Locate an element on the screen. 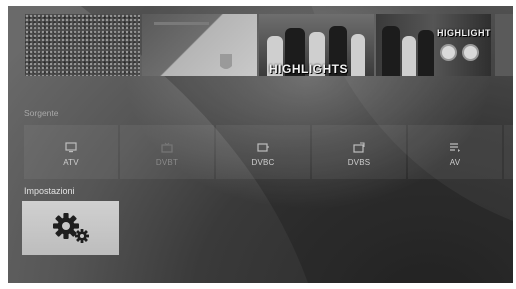 This screenshot has height=289, width=516. source-tile-partial is located at coordinates (508, 152).